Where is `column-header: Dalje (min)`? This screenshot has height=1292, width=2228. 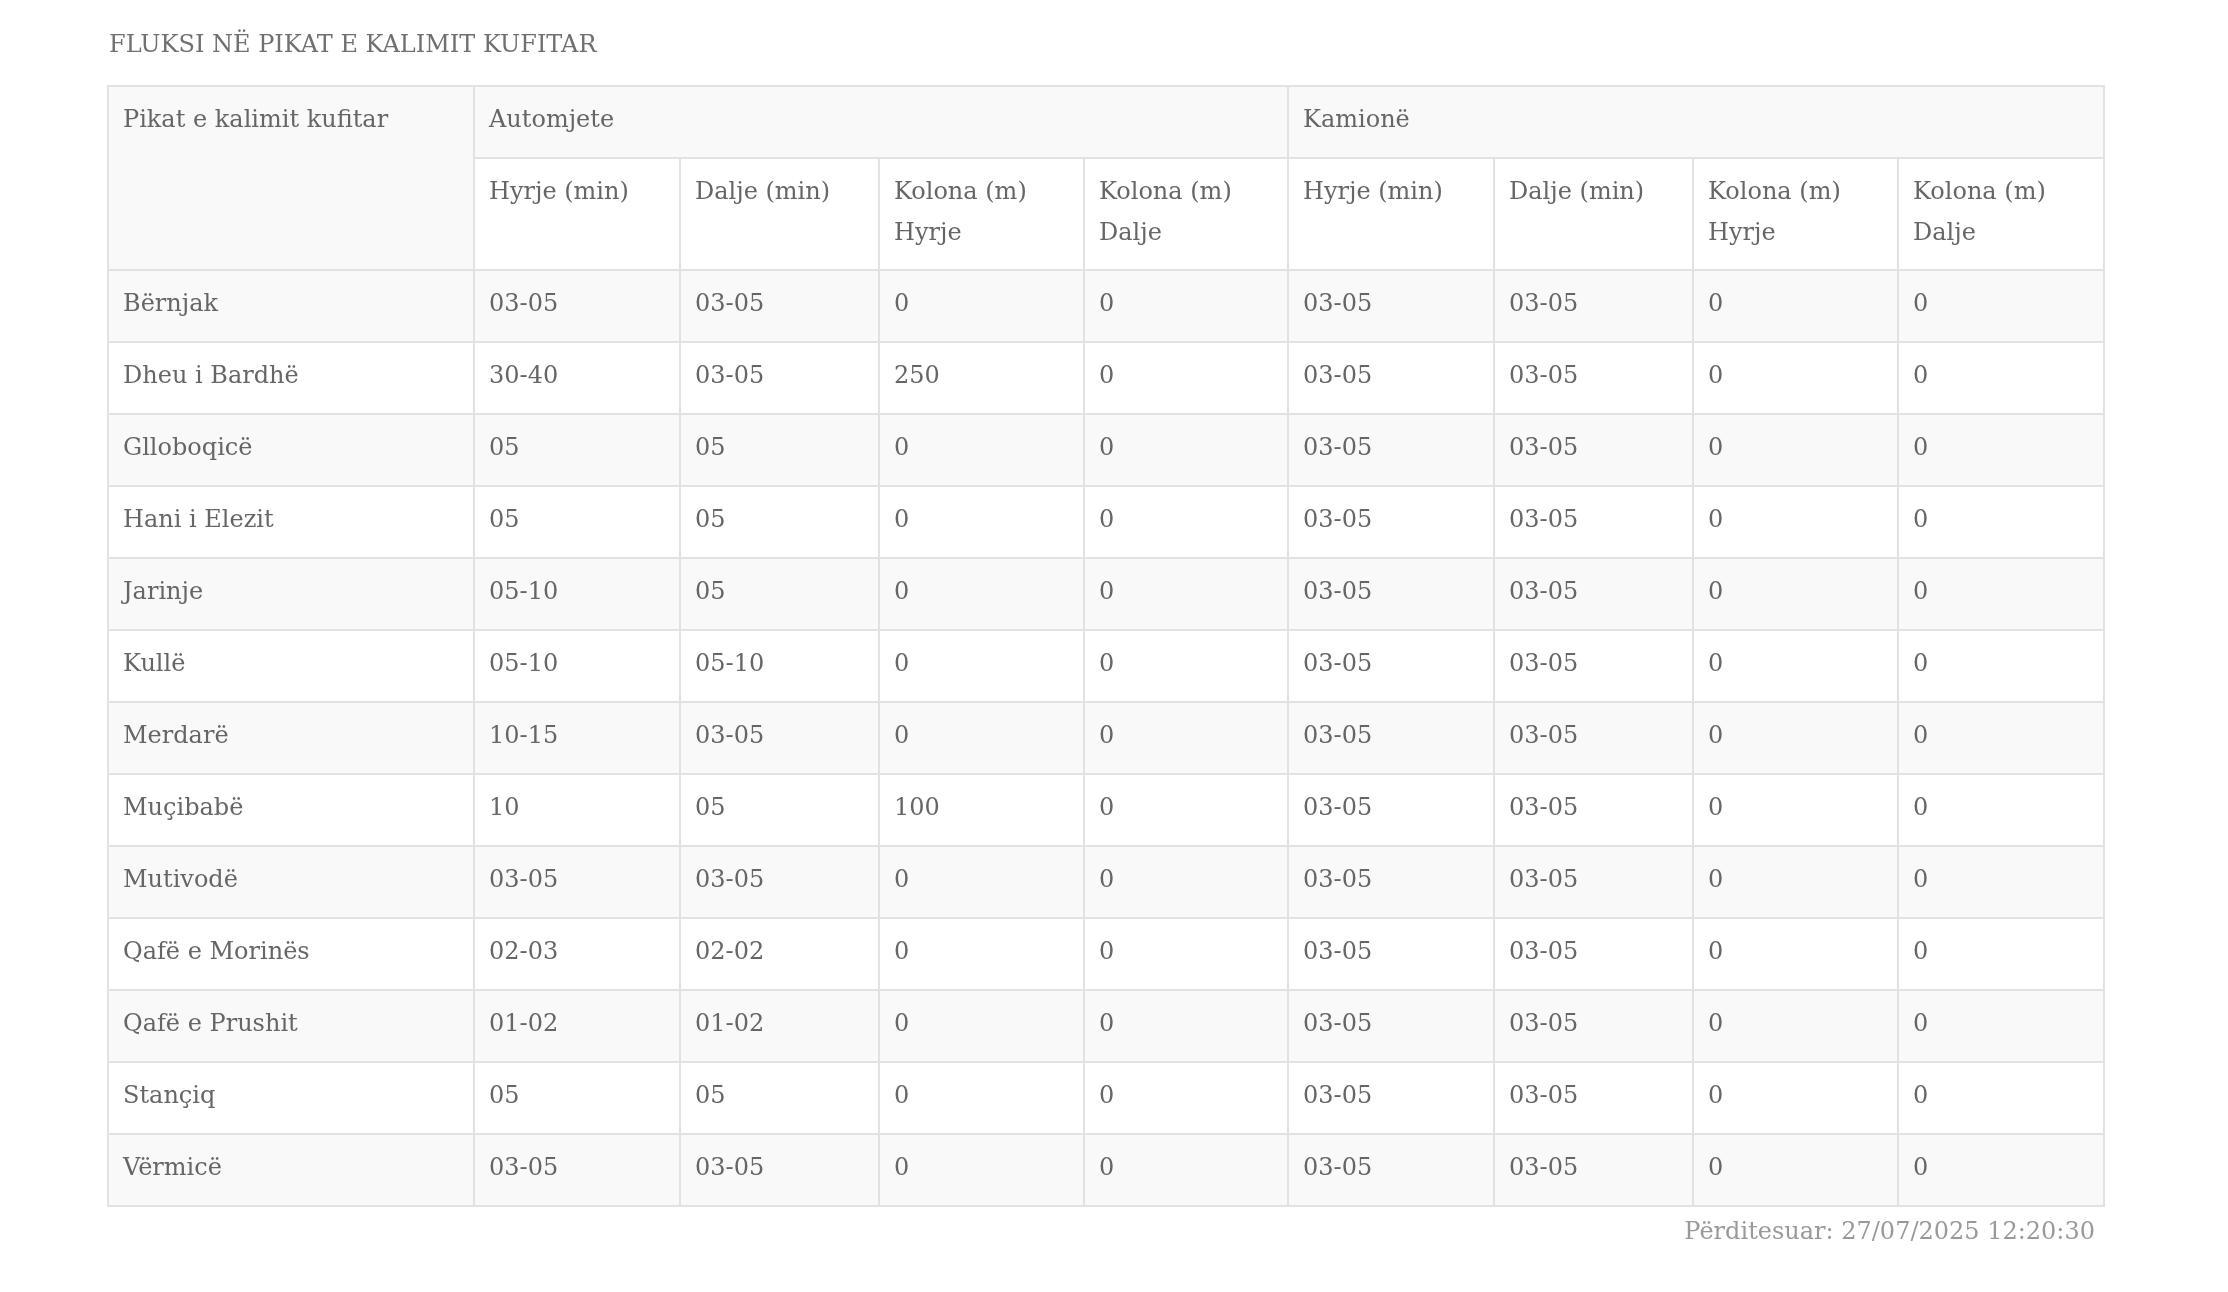
column-header: Dalje (min) is located at coordinates (779, 214).